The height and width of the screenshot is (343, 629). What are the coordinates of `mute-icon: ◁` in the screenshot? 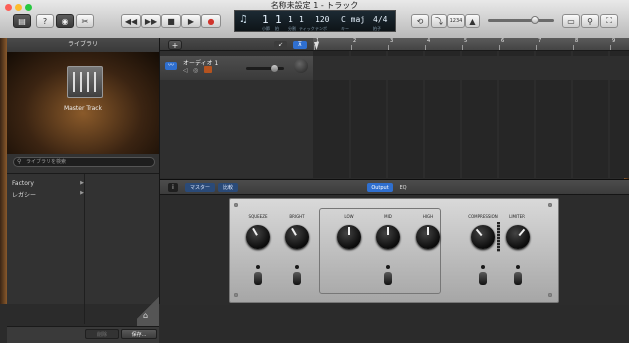 It's located at (185, 70).